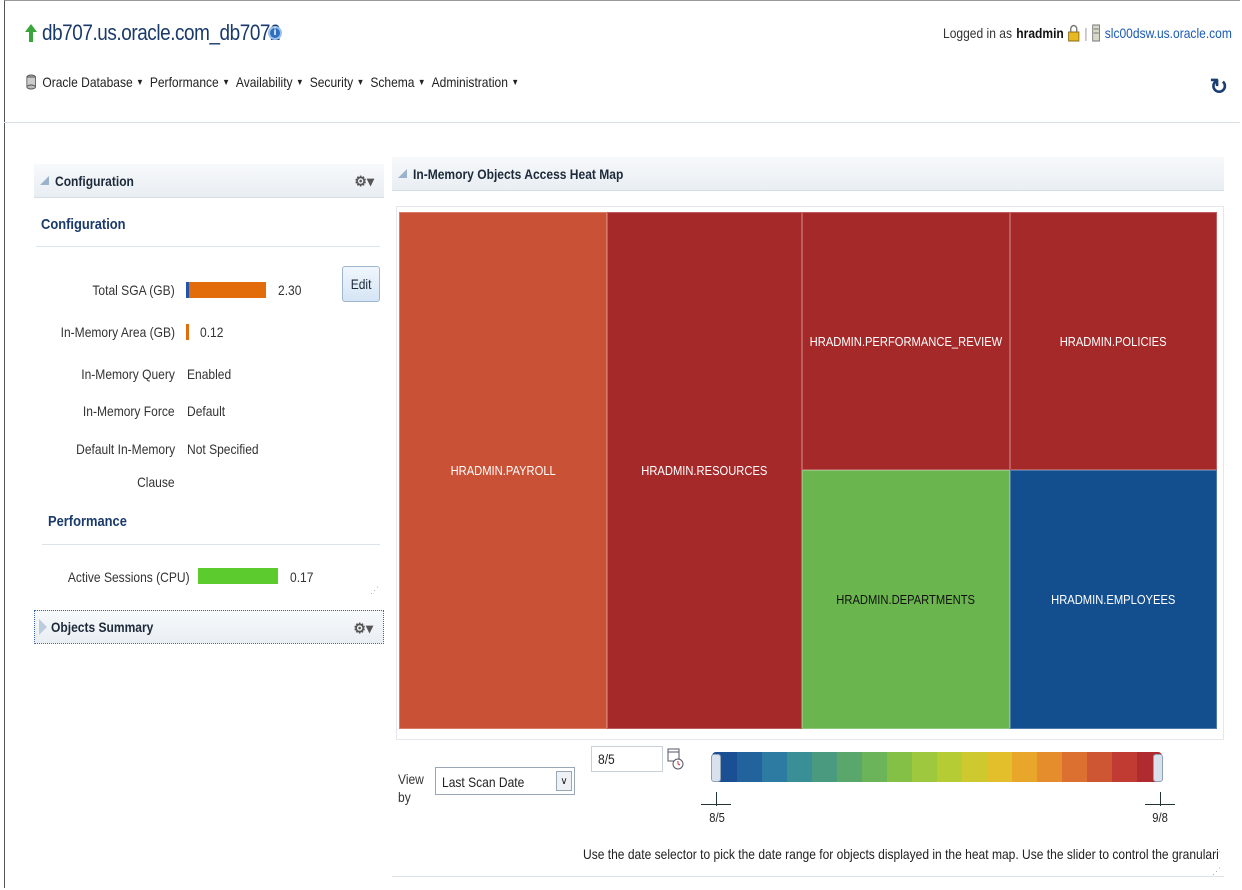 Image resolution: width=1242 pixels, height=890 pixels. I want to click on cell-label: HRADMIN.RESOURCES, so click(704, 470).